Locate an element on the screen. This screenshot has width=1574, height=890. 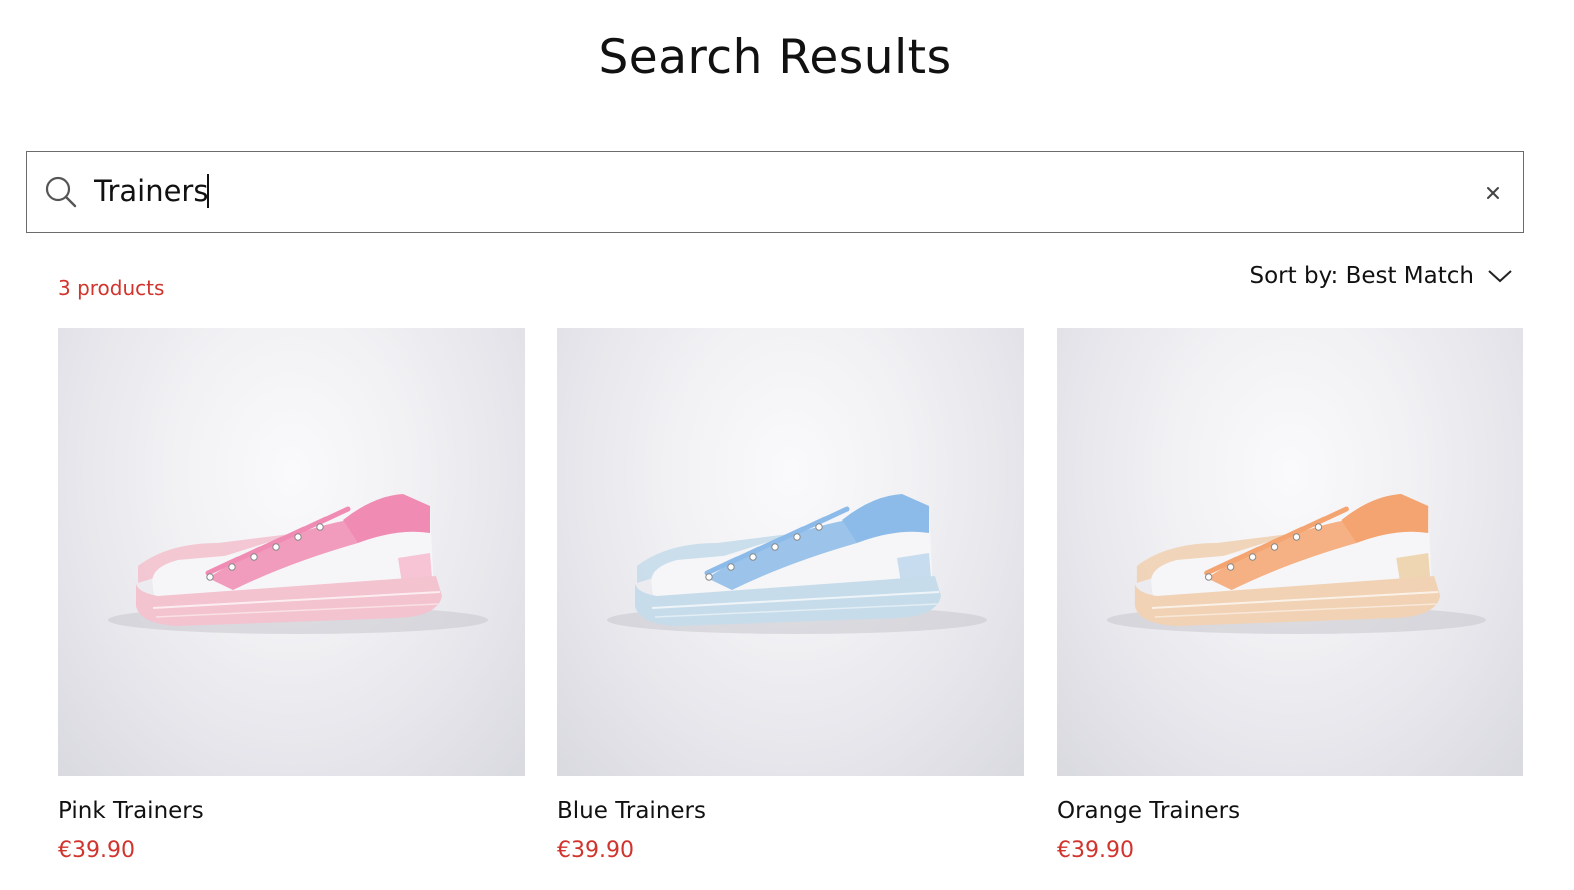
search-icon is located at coordinates (61, 192).